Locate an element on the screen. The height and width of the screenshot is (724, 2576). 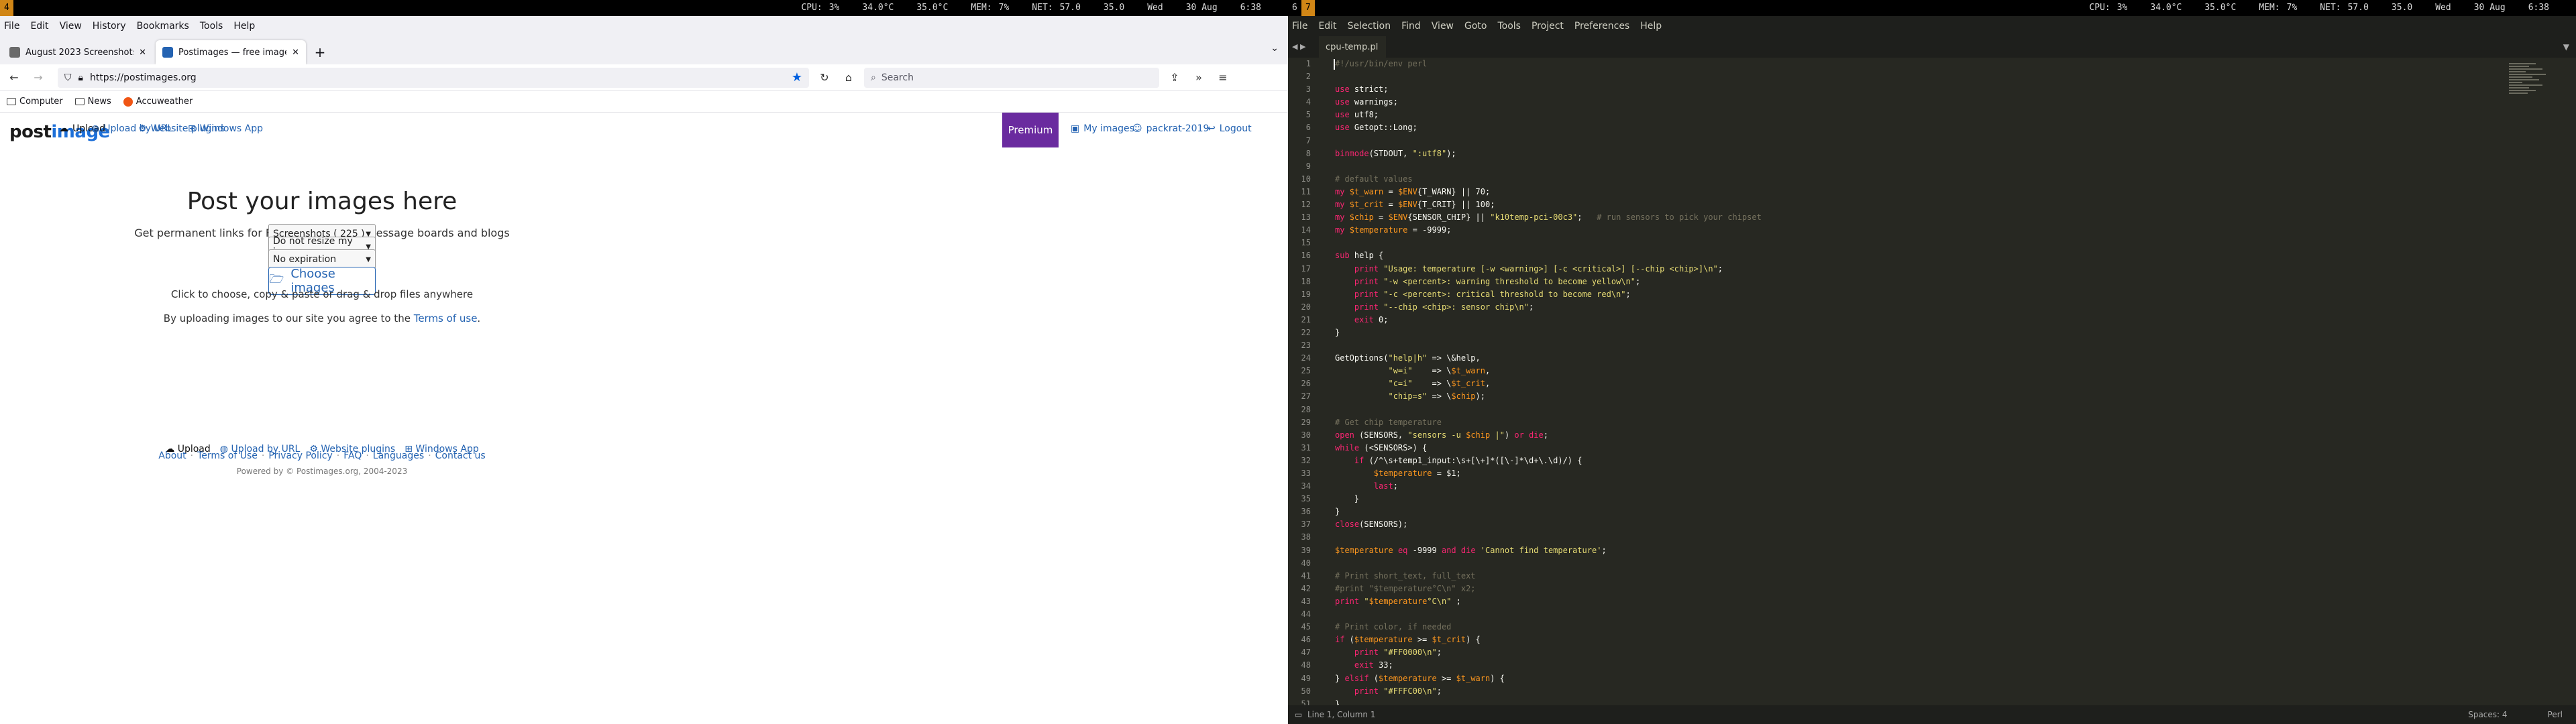
code-line: use utf8; is located at coordinates (1932, 115).